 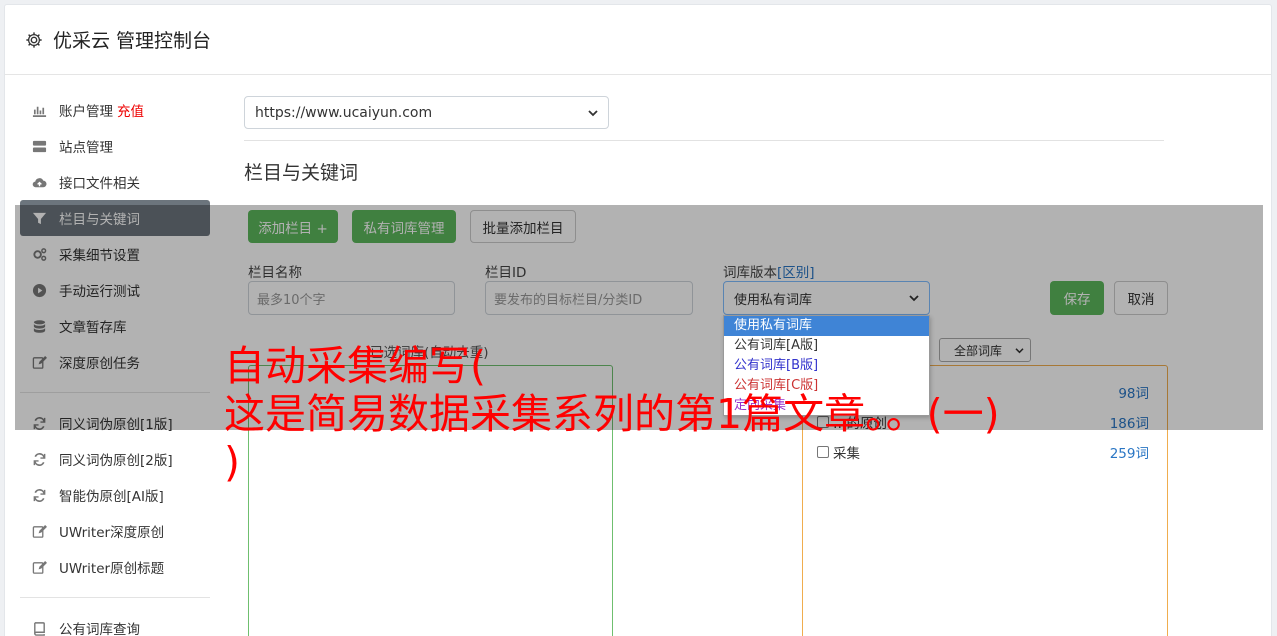 What do you see at coordinates (638, 40) in the screenshot?
I see `top-bar: 优采云 管理控制台` at bounding box center [638, 40].